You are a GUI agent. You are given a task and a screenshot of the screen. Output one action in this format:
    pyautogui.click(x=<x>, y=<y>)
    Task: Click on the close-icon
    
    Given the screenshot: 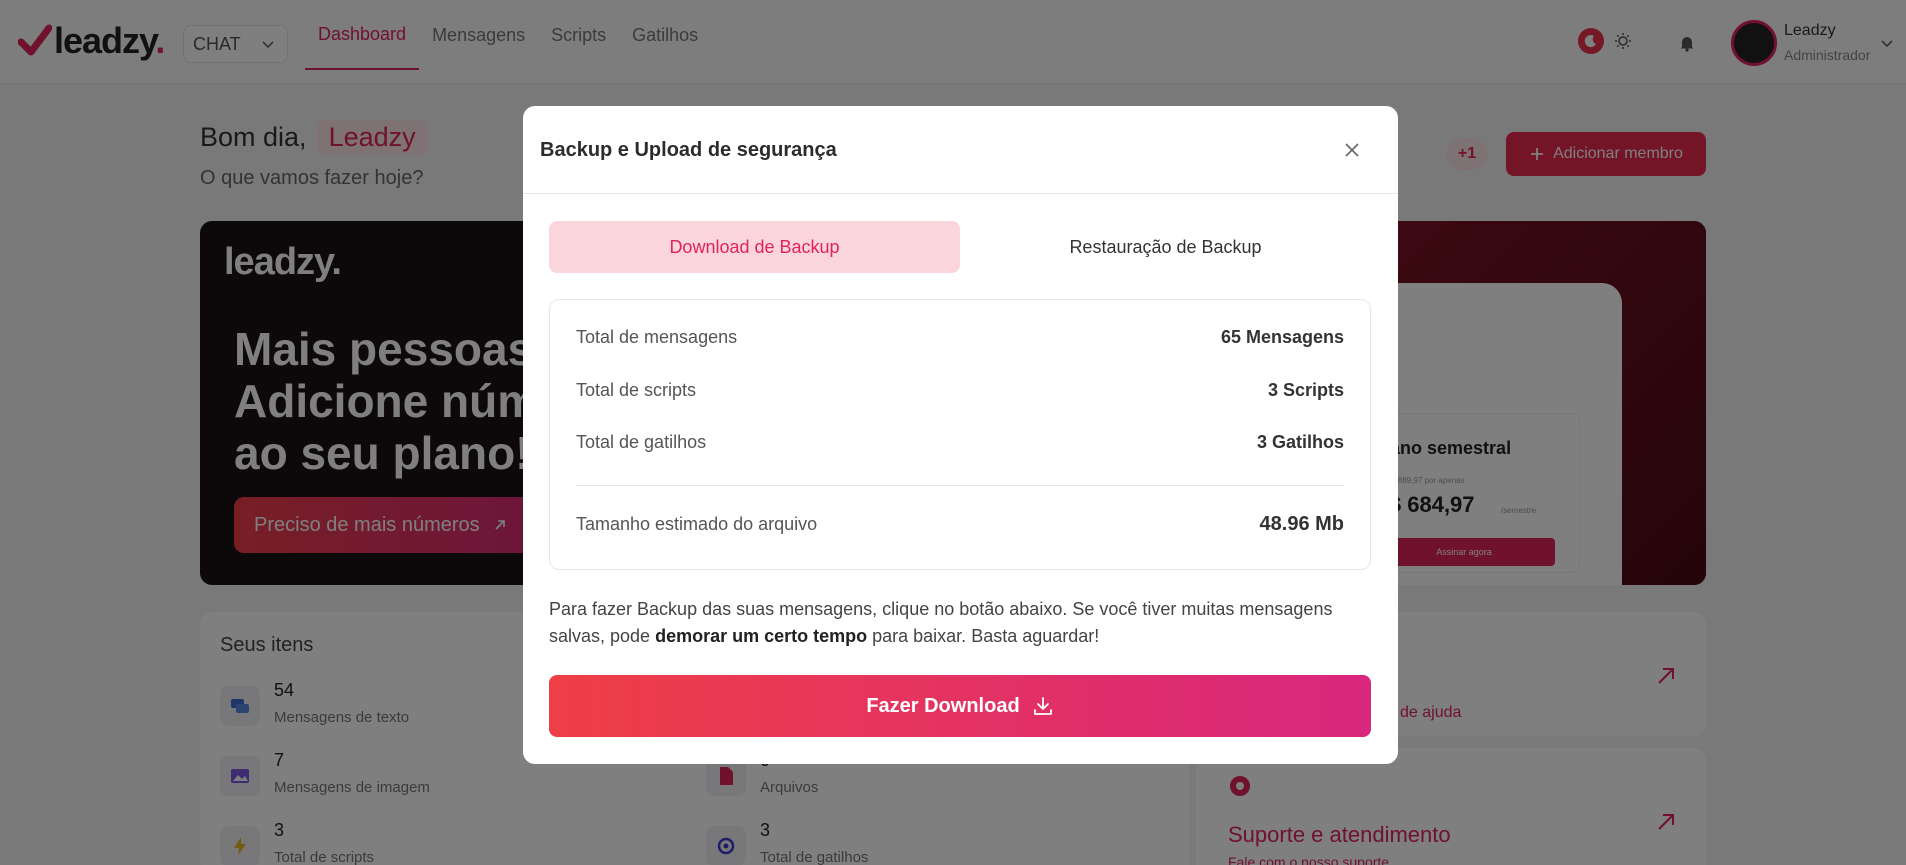 What is the action you would take?
    pyautogui.click(x=1352, y=150)
    